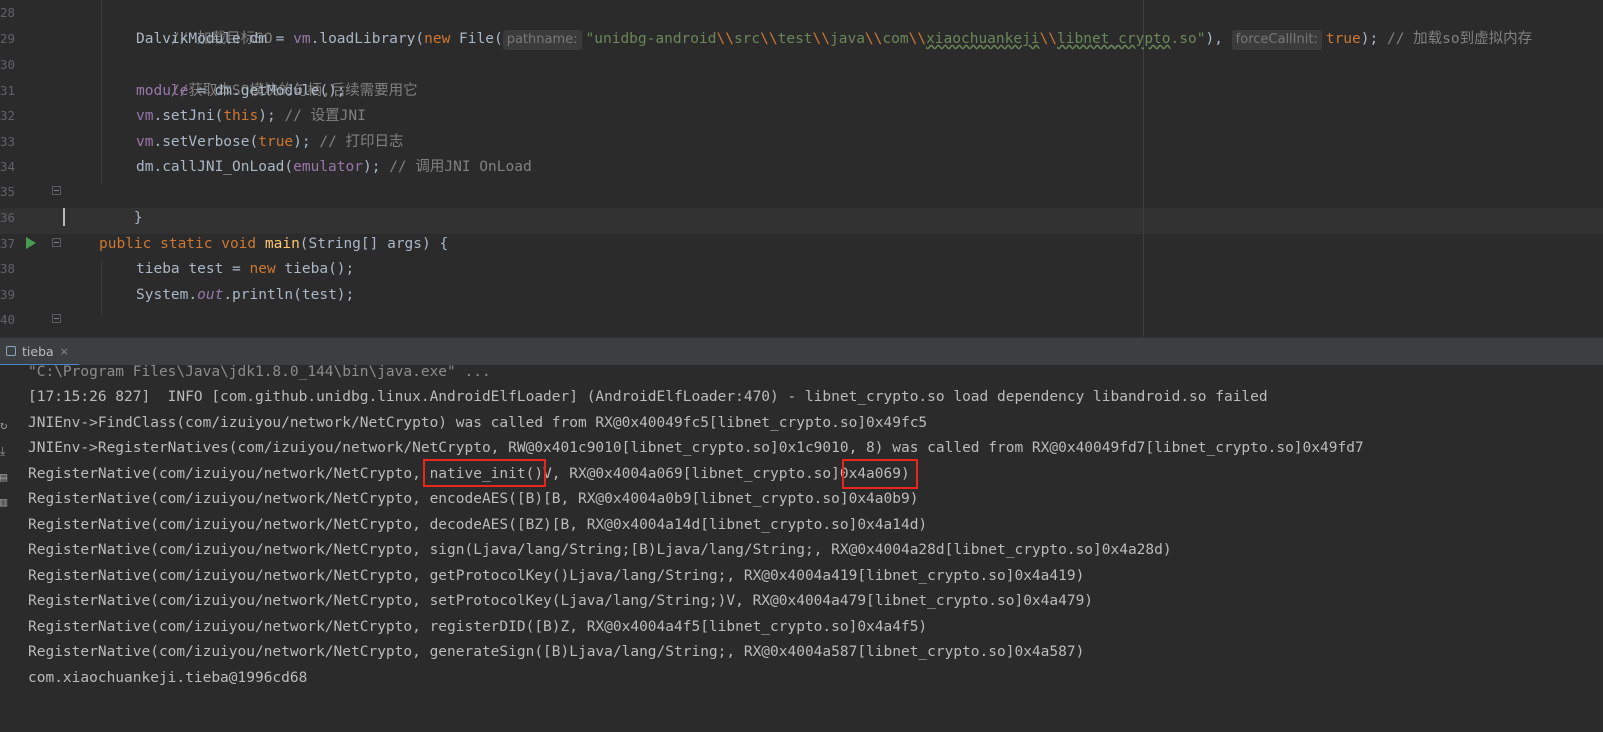 The image size is (1603, 732). Describe the element at coordinates (1276, 40) in the screenshot. I see `parameter-hint: forceCallInit:` at that location.